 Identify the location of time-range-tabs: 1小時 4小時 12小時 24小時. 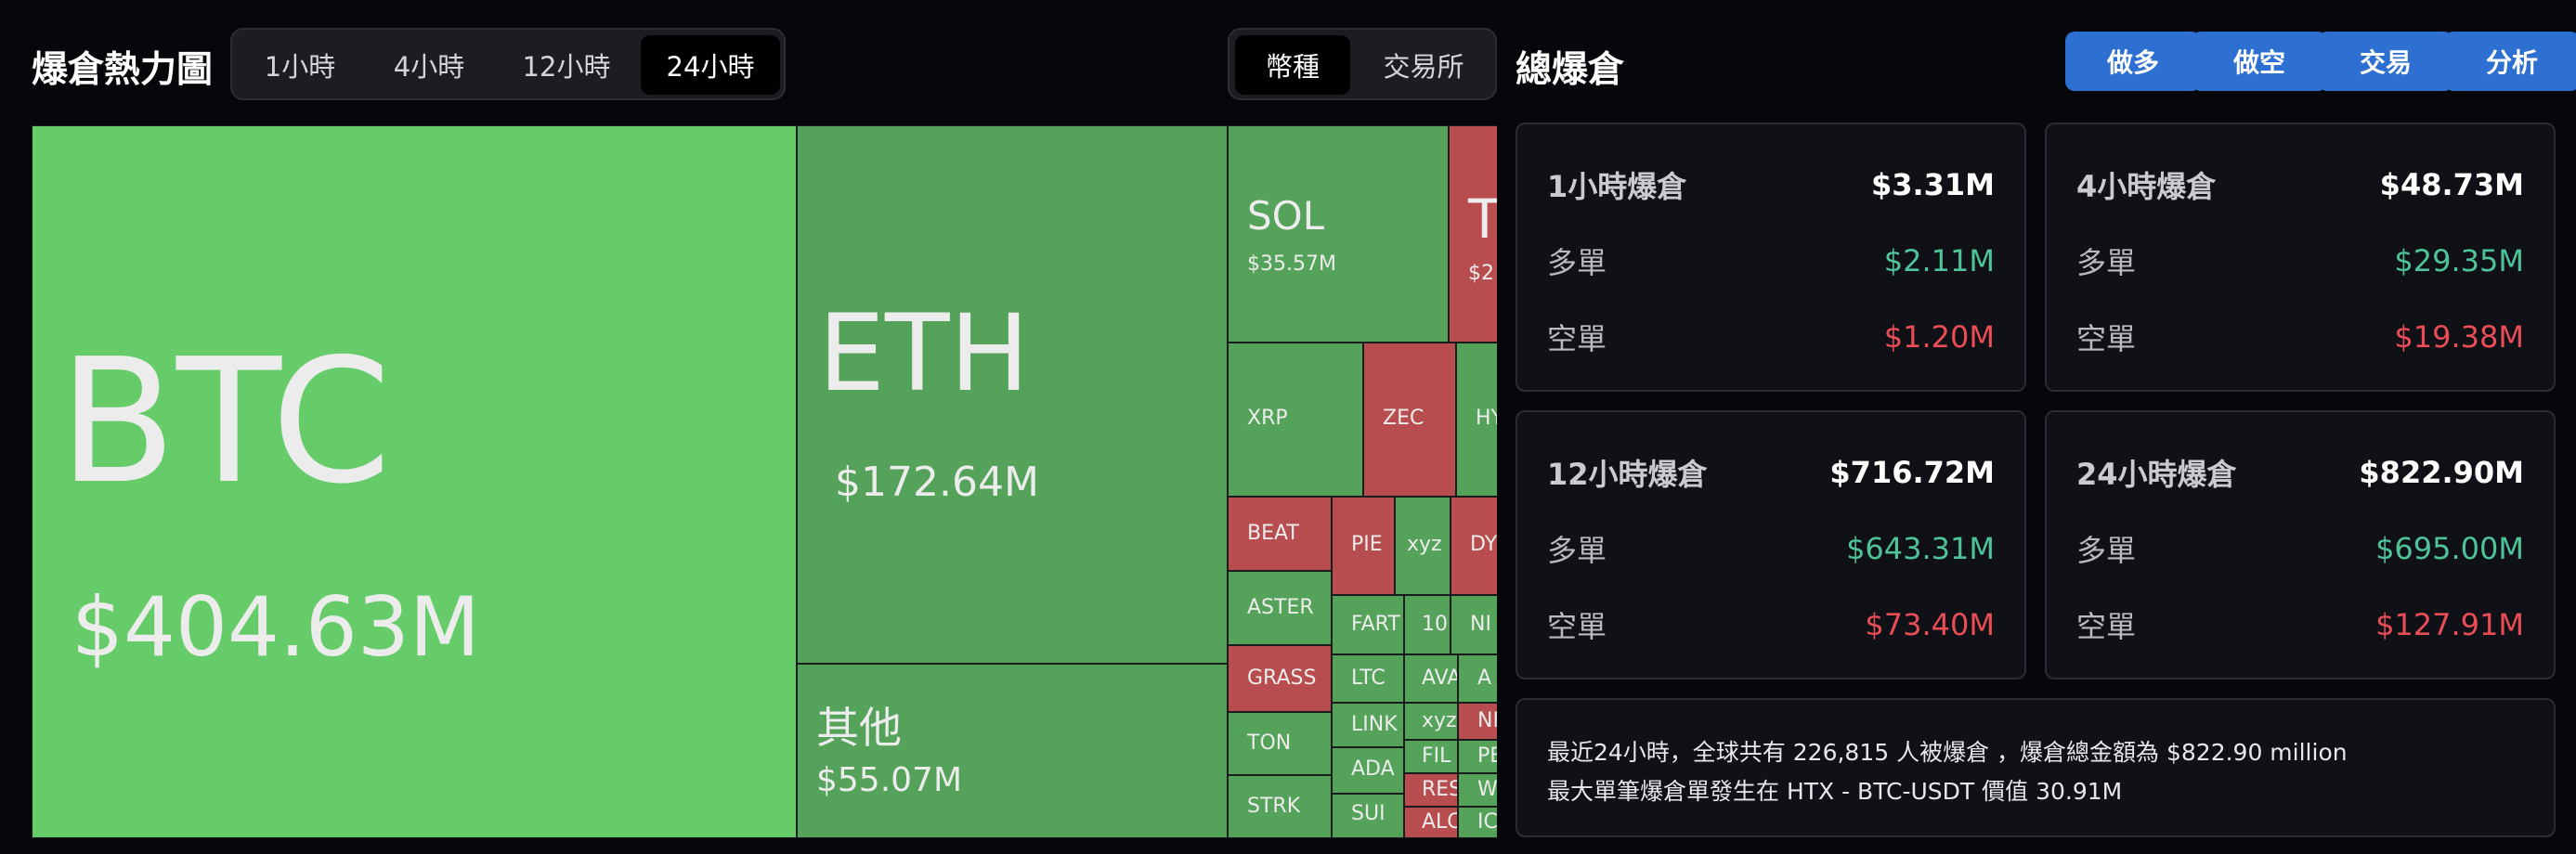
(508, 64).